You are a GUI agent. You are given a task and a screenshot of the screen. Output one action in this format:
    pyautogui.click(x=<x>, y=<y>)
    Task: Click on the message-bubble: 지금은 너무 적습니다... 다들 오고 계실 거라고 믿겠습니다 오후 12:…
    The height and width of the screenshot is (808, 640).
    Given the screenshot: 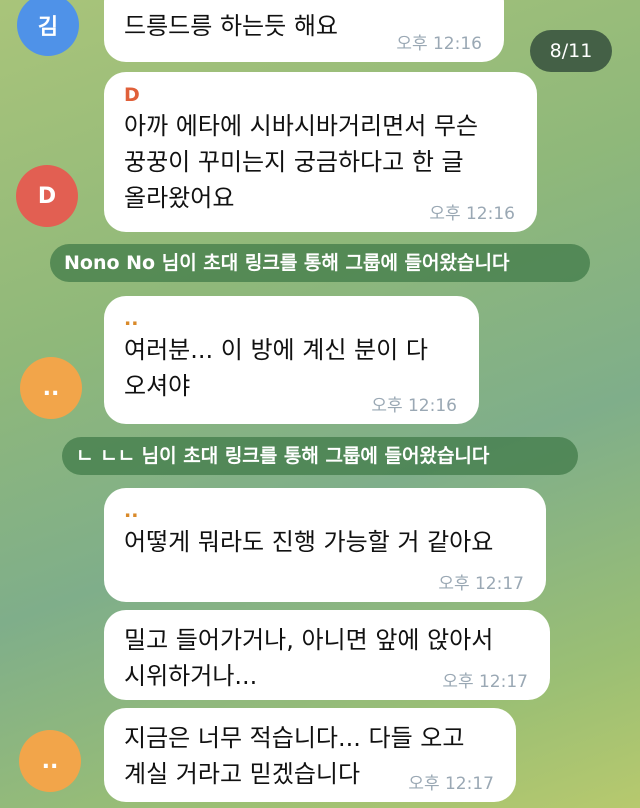 What is the action you would take?
    pyautogui.click(x=310, y=755)
    